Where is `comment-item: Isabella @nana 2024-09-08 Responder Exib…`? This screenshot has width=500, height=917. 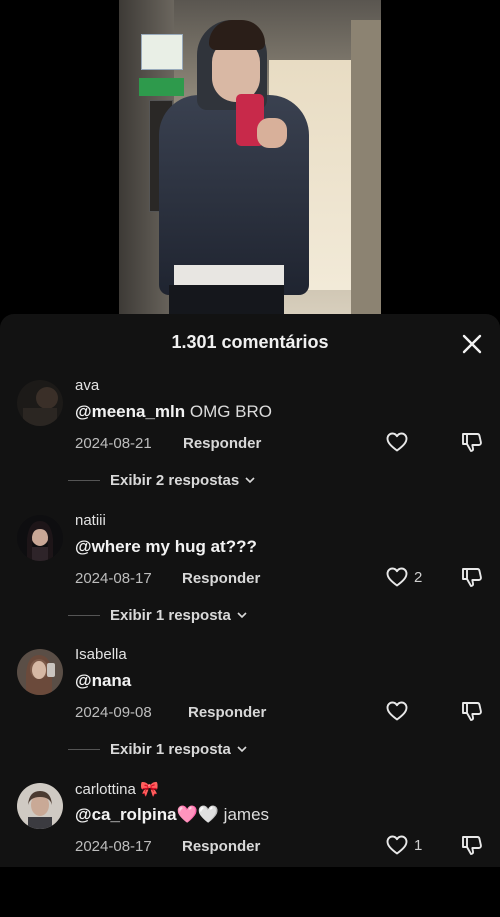
comment-item: Isabella @nana 2024-09-08 Responder Exib… is located at coordinates (250, 714).